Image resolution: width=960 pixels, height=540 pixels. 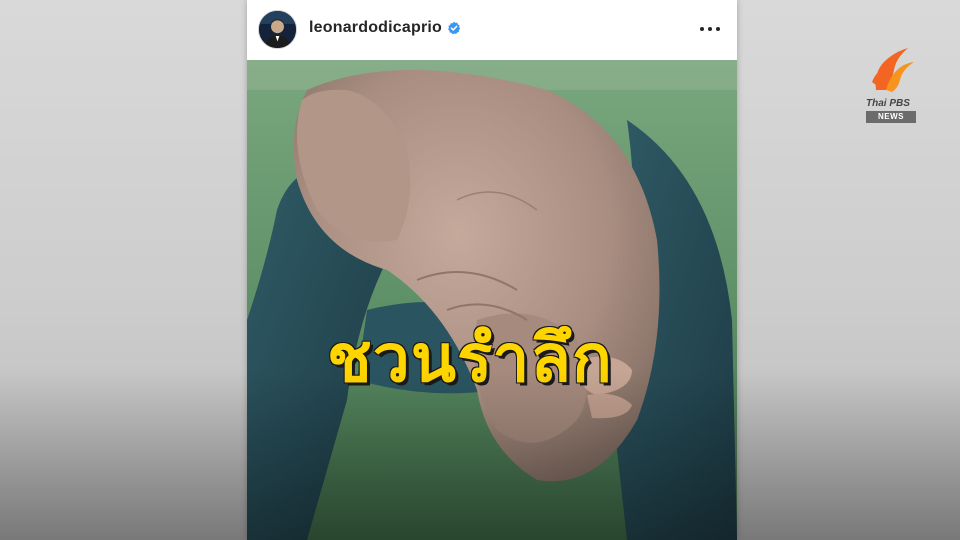 I want to click on username: leonardodicaprio, so click(x=375, y=28).